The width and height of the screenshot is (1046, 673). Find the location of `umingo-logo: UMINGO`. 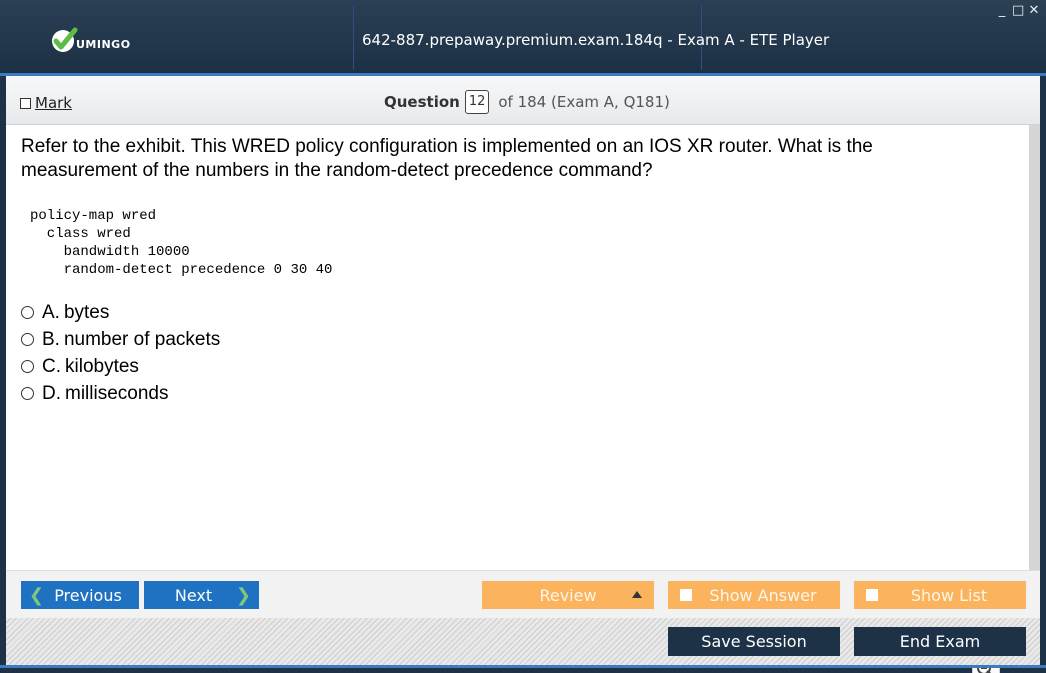

umingo-logo: UMINGO is located at coordinates (90, 40).